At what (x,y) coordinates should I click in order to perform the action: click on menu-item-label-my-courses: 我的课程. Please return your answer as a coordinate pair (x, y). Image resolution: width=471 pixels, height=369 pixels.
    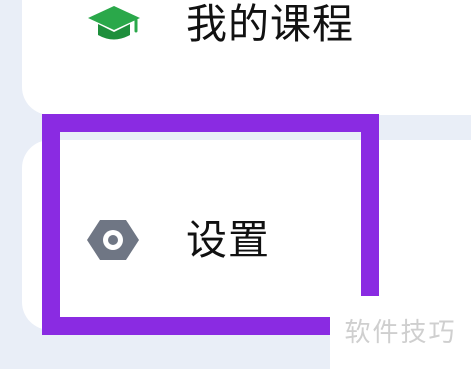
    Looking at the image, I should click on (270, 24).